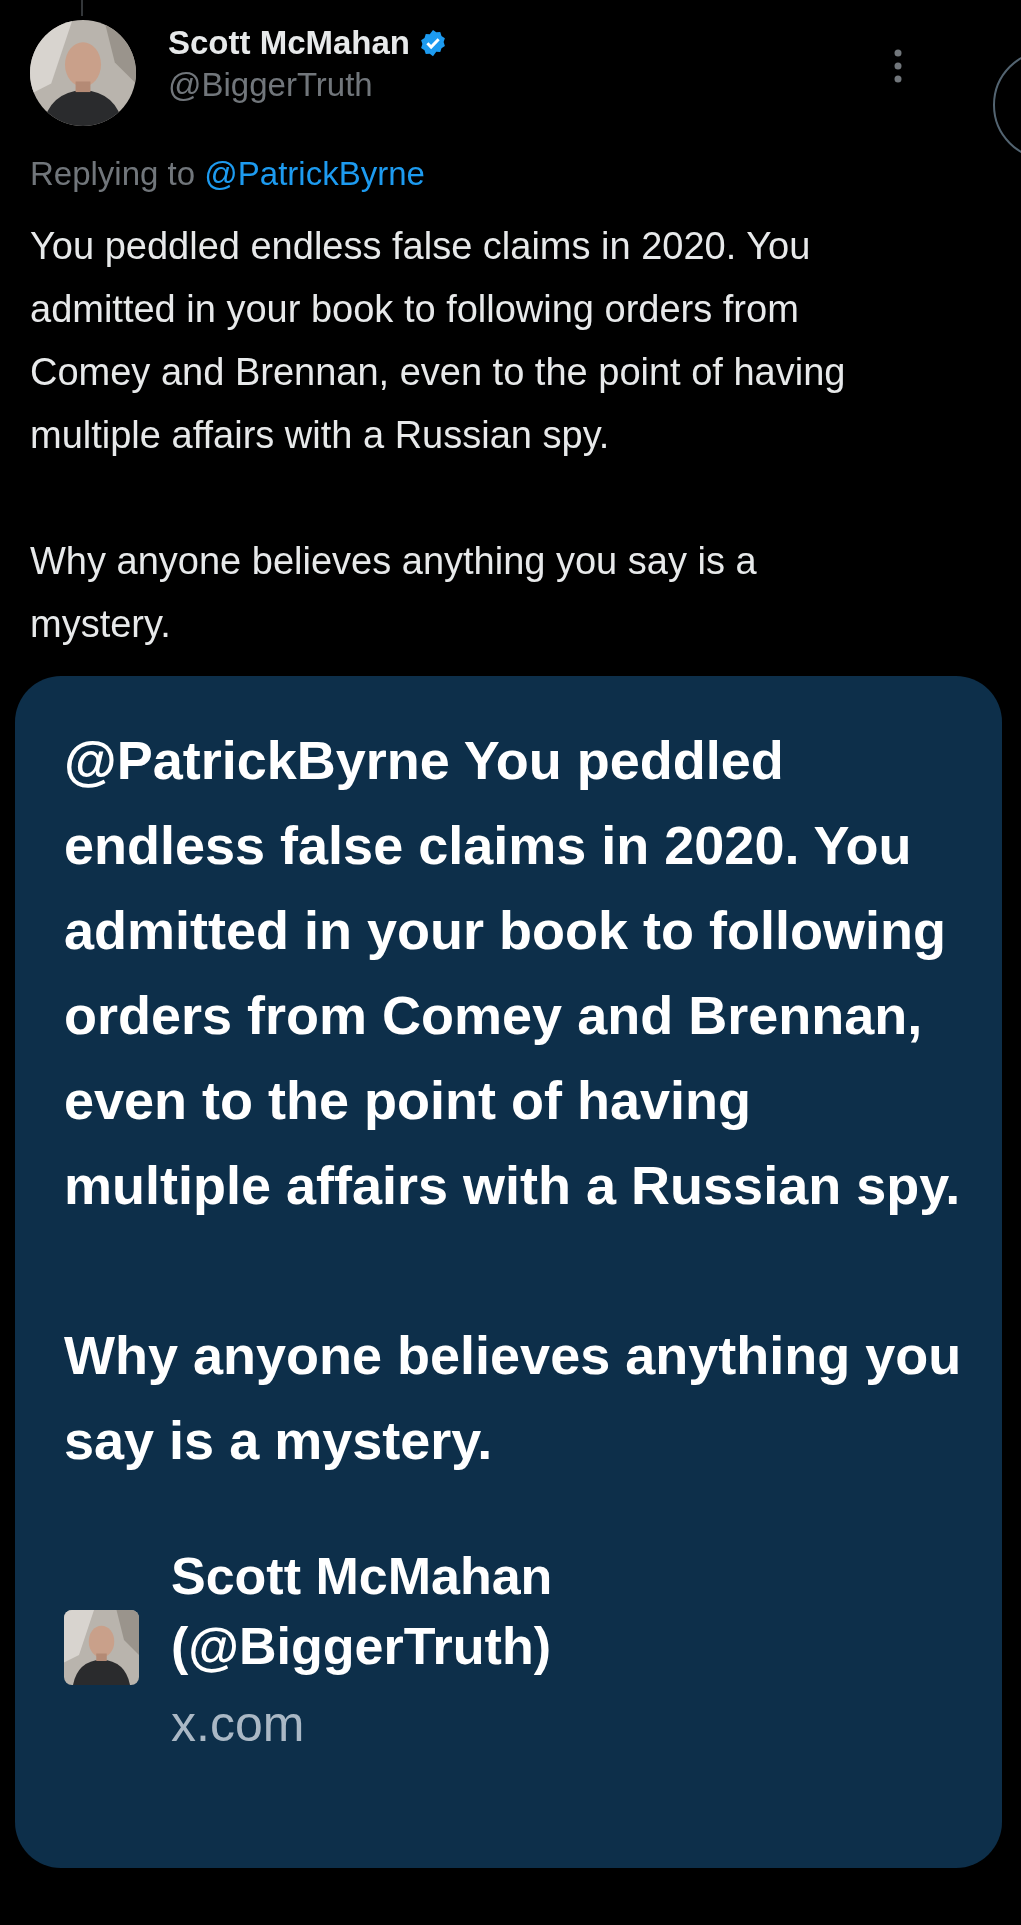 The width and height of the screenshot is (1021, 1925). Describe the element at coordinates (898, 66) in the screenshot. I see `more-icon` at that location.